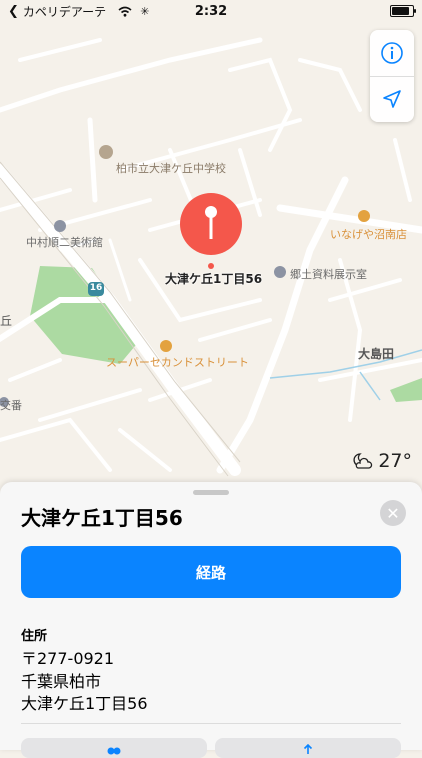 The width and height of the screenshot is (422, 758). Describe the element at coordinates (177, 362) in the screenshot. I see `place-label-supermarket: スーパーセカンドストリート` at that location.